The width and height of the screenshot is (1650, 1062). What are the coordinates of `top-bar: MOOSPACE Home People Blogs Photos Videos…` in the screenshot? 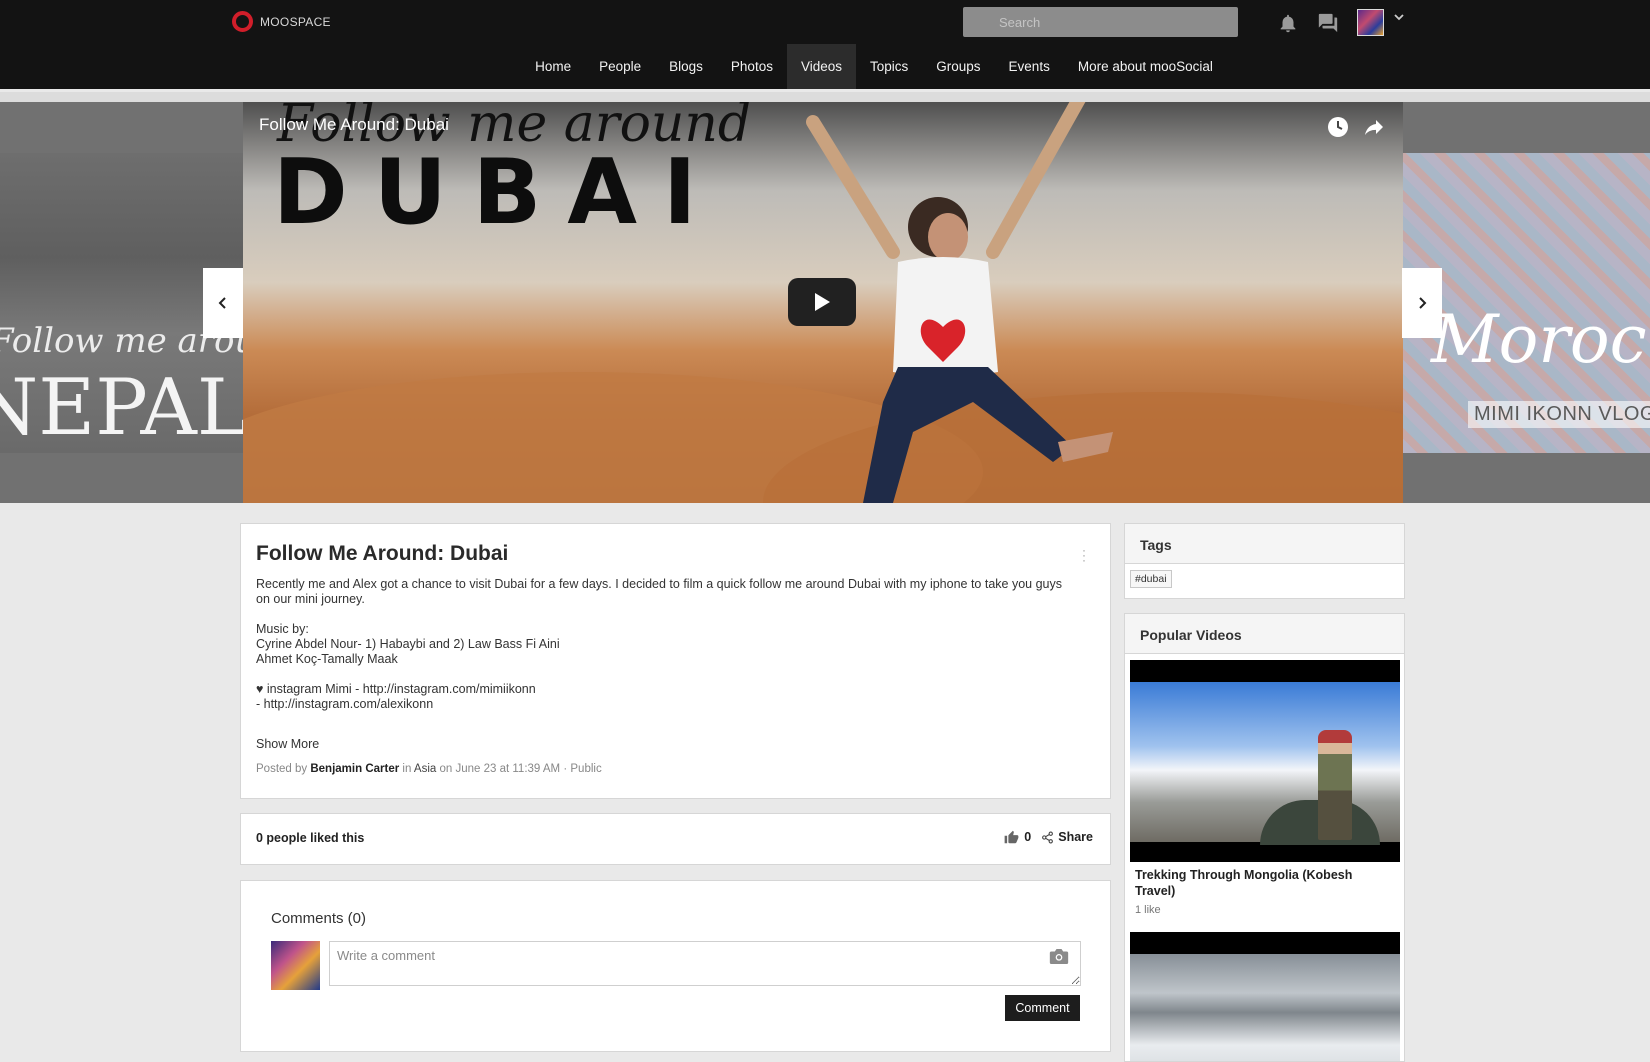 It's located at (825, 44).